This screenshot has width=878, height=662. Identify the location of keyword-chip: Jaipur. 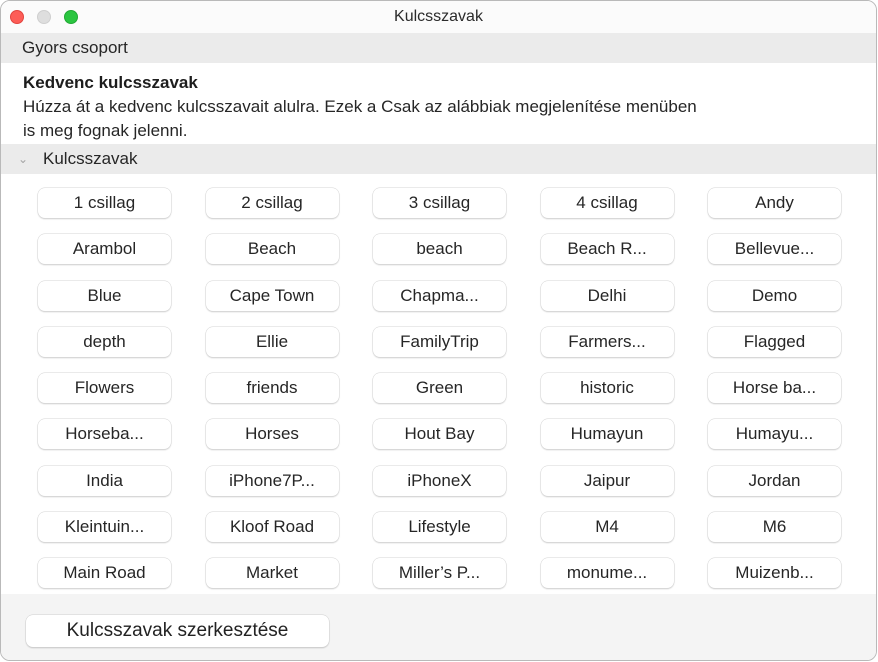
(607, 480).